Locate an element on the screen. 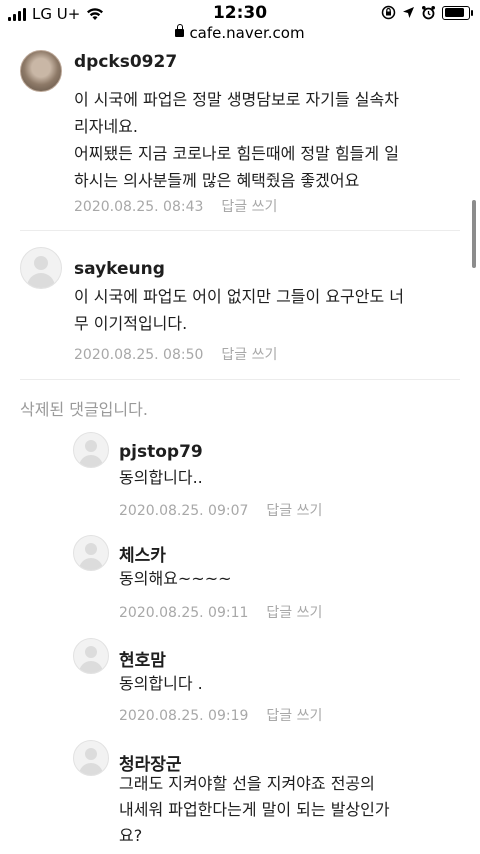 This screenshot has height=854, width=480. comment-line: 동의합니다.. is located at coordinates (161, 477).